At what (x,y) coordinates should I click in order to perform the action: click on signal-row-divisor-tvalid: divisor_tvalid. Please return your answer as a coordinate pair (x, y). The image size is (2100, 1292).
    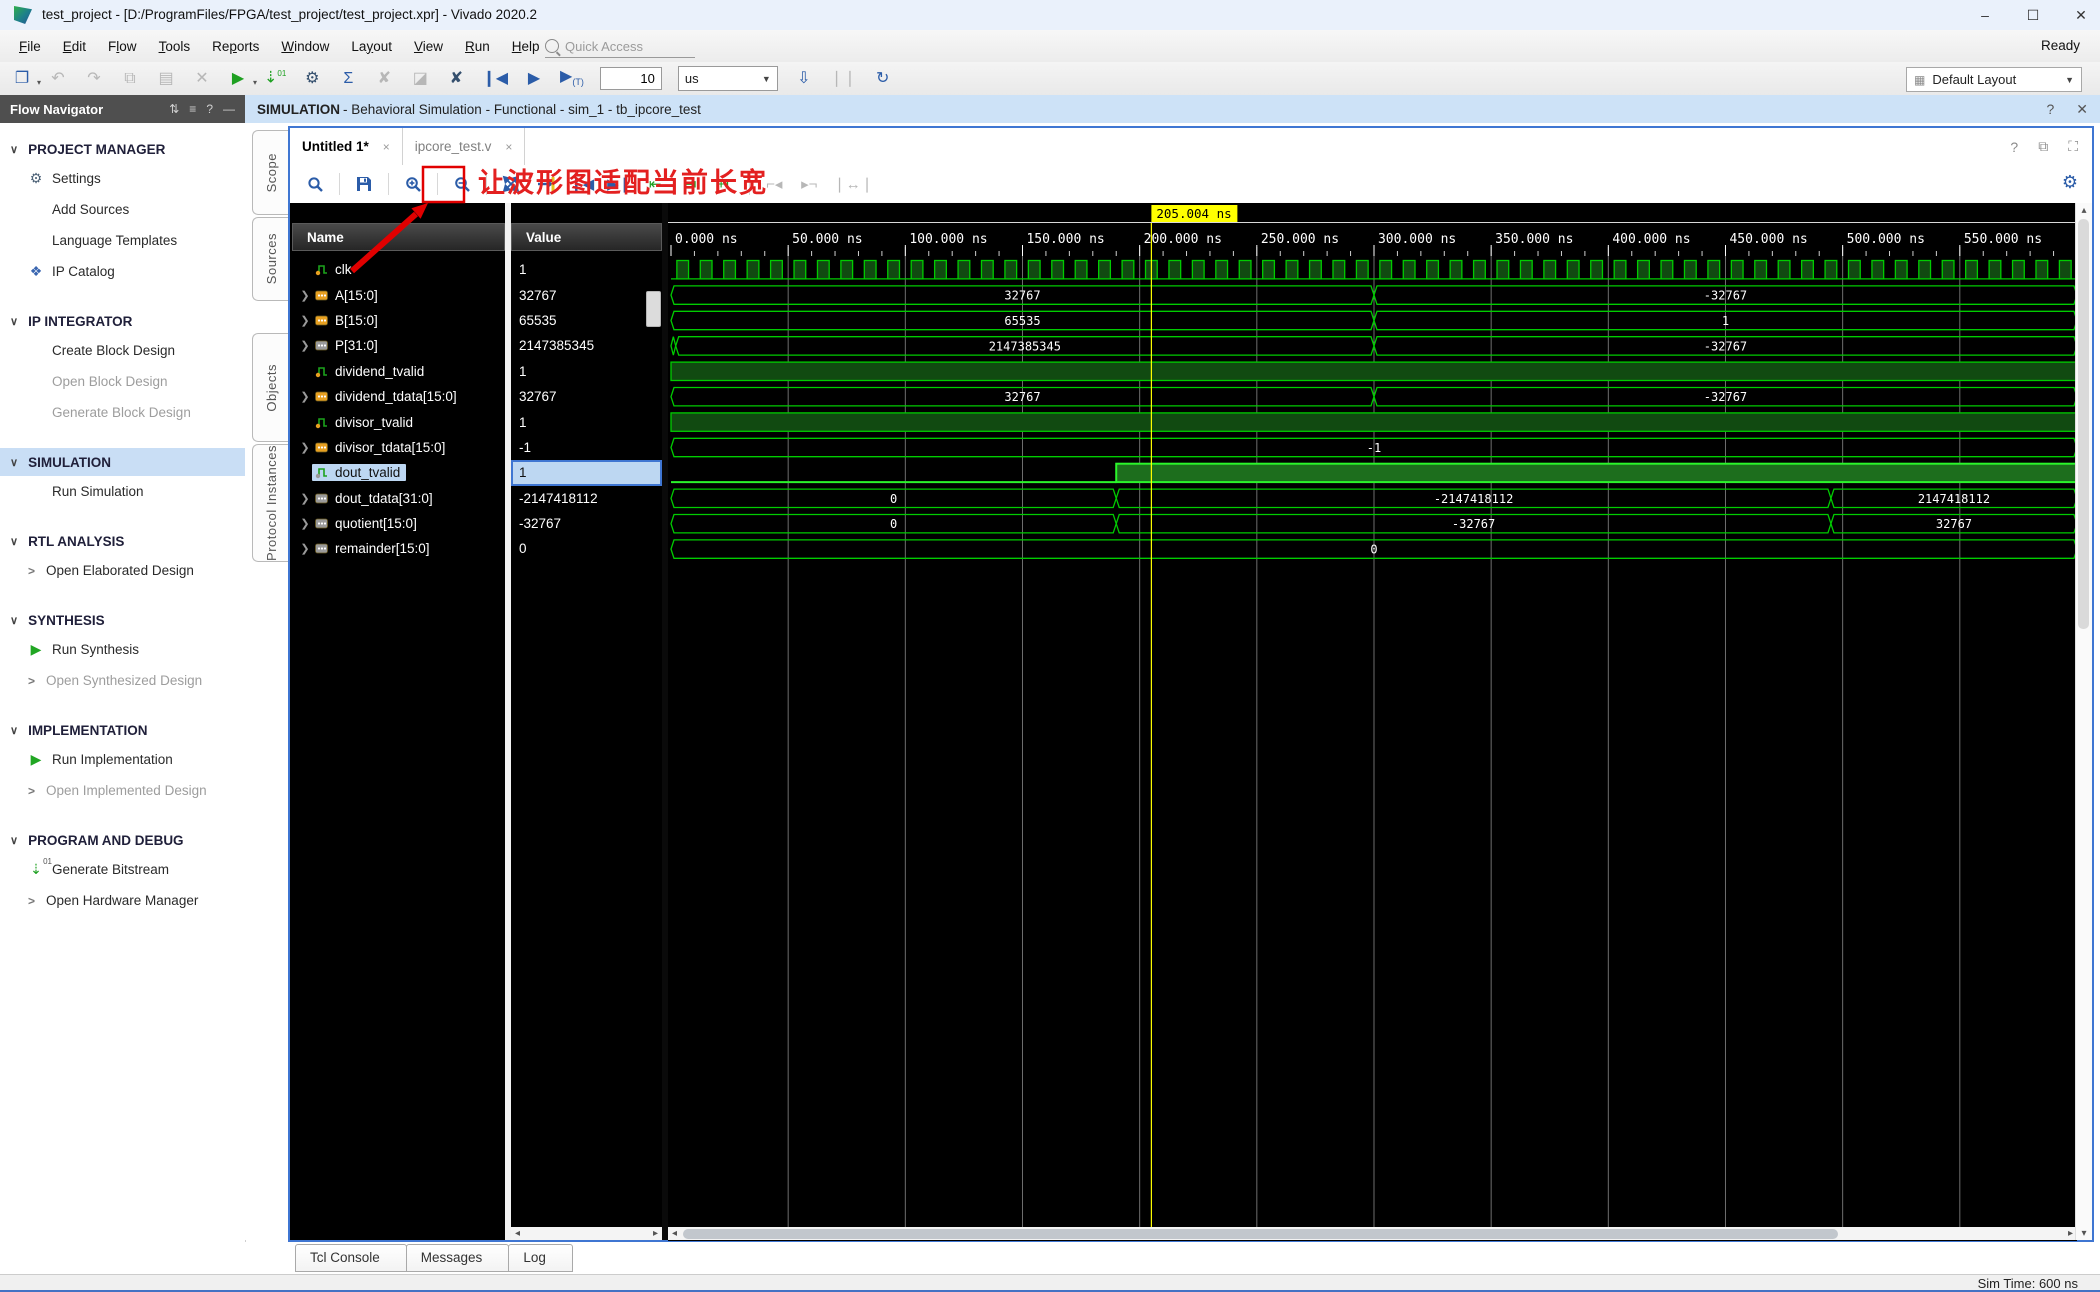
    Looking at the image, I should click on (398, 421).